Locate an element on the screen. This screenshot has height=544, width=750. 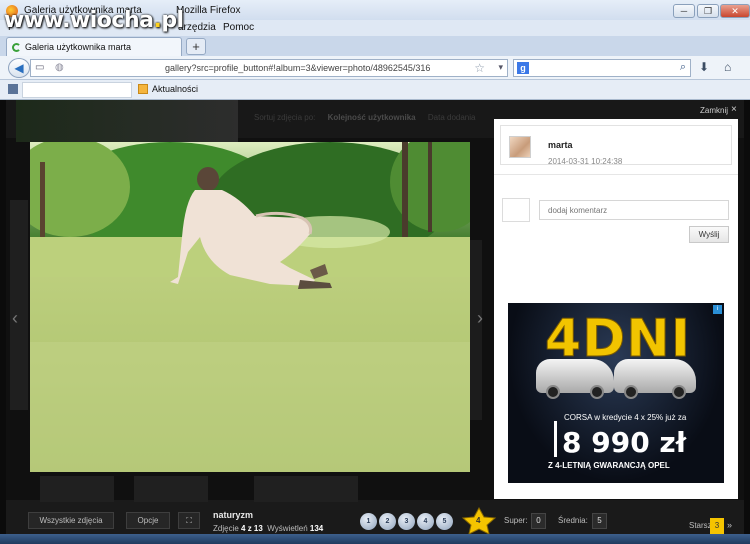
comment-avatar is located at coordinates (516, 210).